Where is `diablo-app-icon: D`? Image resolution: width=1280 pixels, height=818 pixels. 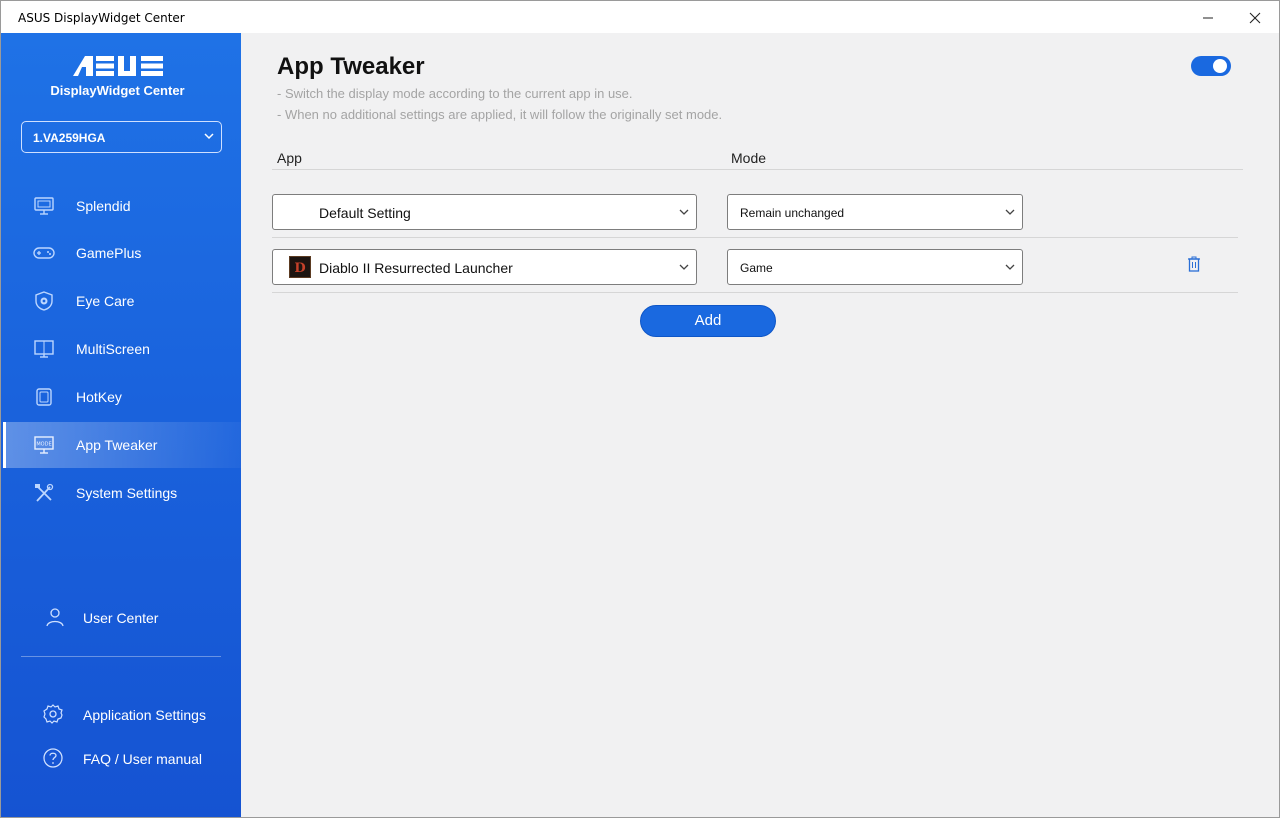 diablo-app-icon: D is located at coordinates (300, 267).